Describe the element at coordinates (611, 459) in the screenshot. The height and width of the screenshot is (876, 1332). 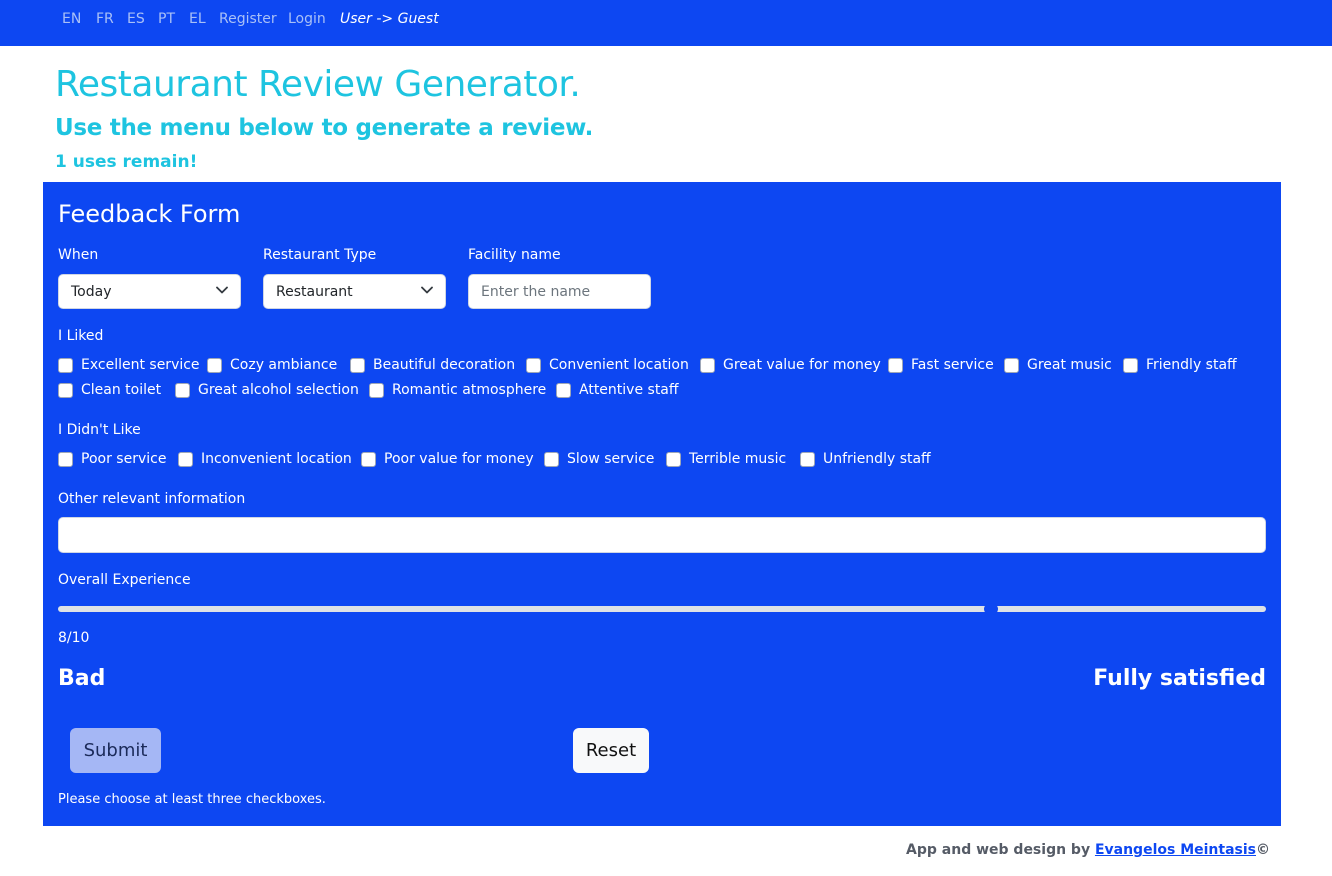
I see `checkbox-label: Slow service` at that location.